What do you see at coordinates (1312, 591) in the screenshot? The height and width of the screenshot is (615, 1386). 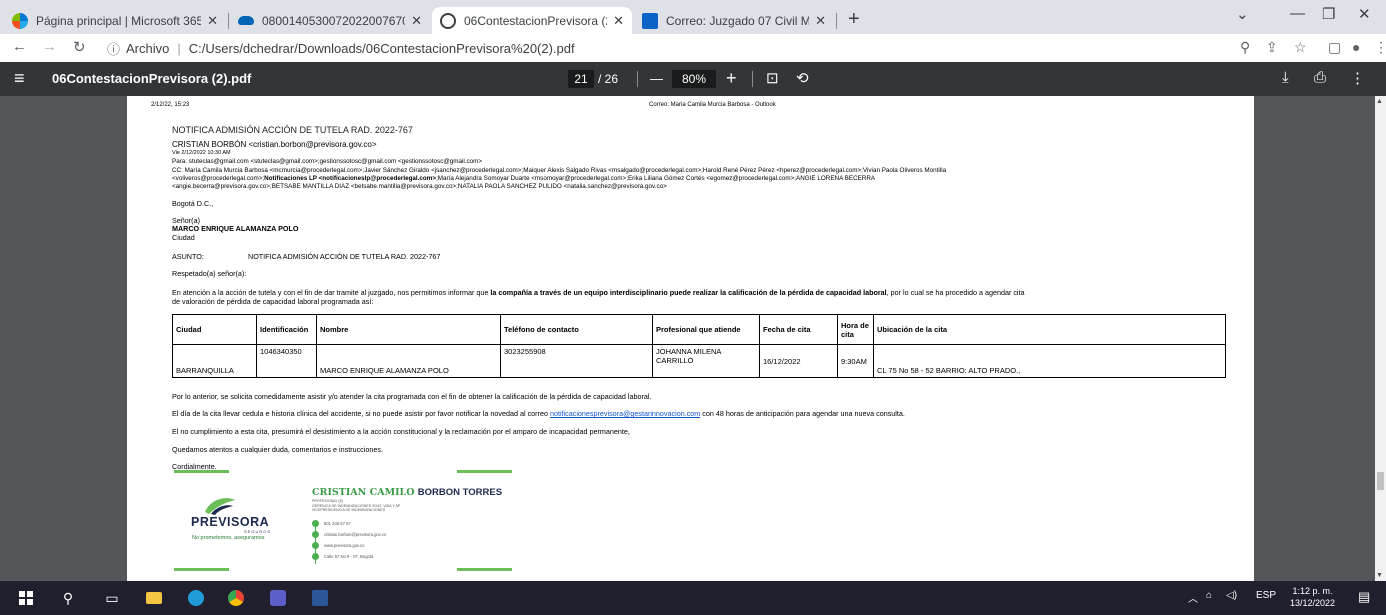 I see `clock-time: 1:12 p. m.` at bounding box center [1312, 591].